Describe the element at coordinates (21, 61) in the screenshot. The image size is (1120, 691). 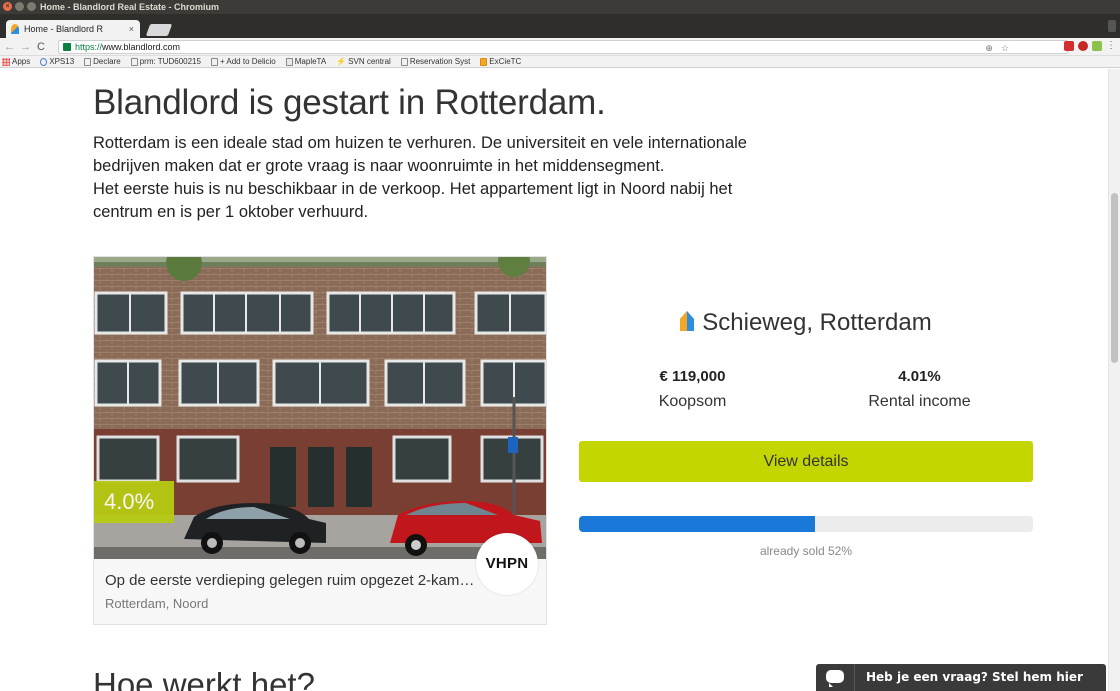
I see `bookmark-label: Apps` at that location.